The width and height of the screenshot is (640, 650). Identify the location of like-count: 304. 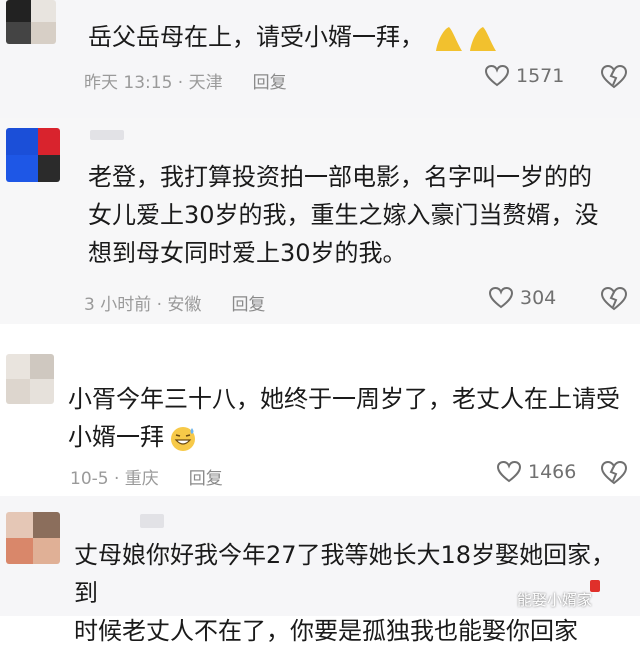
(538, 298).